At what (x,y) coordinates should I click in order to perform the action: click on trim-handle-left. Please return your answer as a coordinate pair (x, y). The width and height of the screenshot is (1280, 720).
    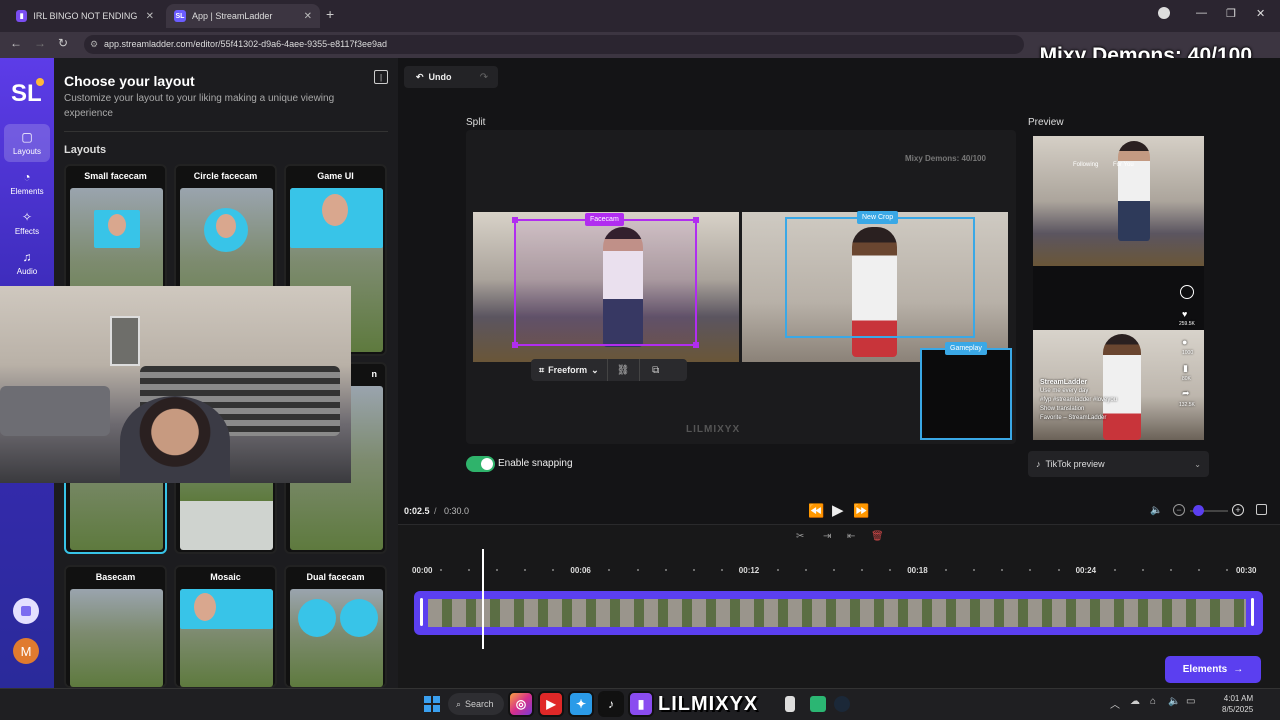
    Looking at the image, I should click on (421, 612).